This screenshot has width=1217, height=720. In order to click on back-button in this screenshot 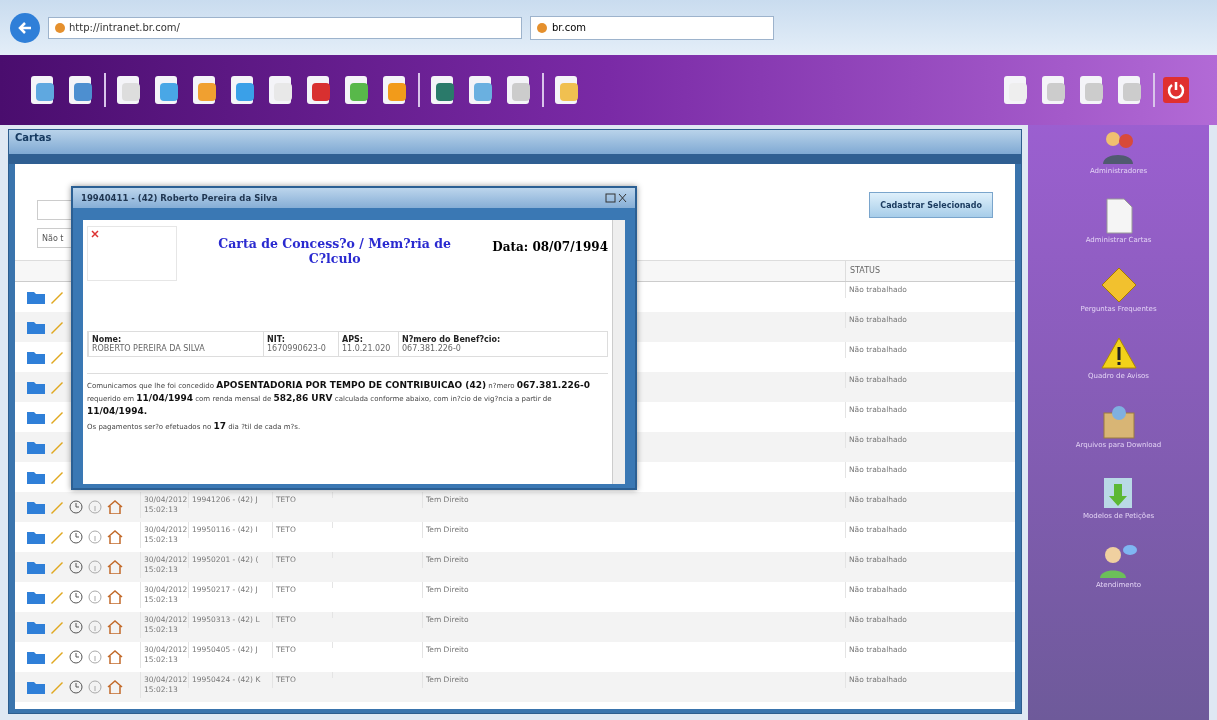, I will do `click(25, 27)`.